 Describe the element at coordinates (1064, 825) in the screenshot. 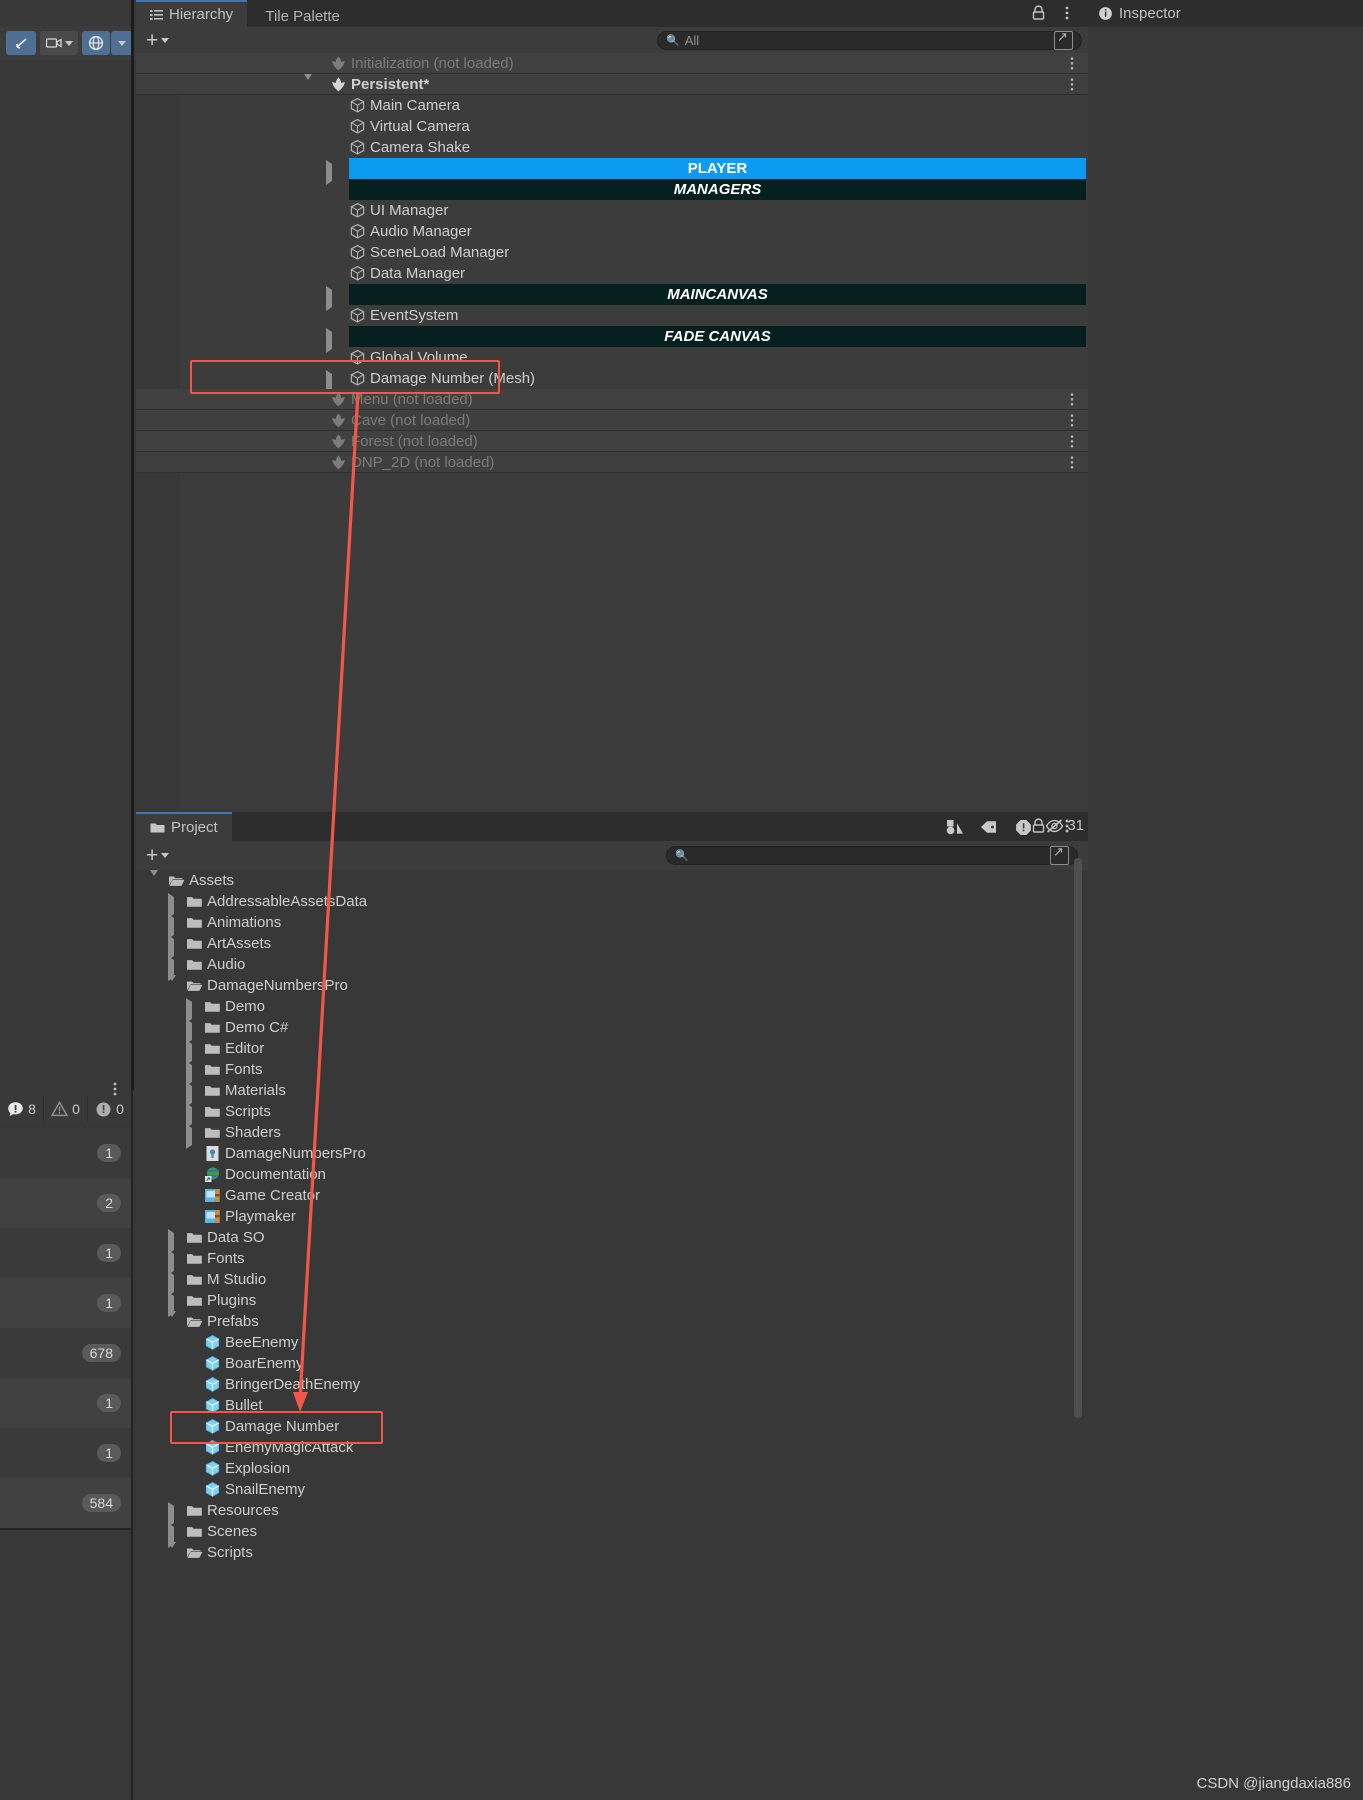

I see `hidden-items-button: 31` at that location.